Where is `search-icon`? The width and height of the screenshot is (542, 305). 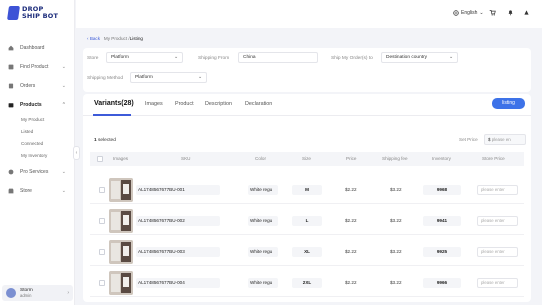
search-icon is located at coordinates (11, 66).